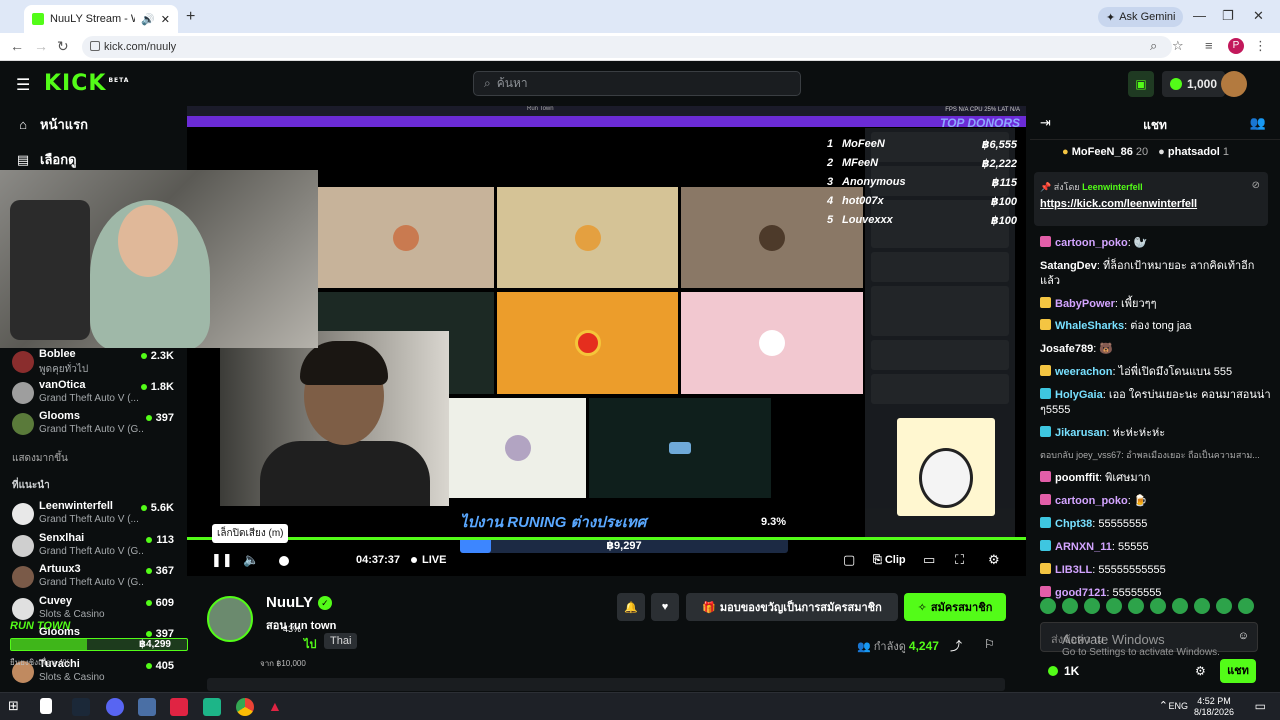 The image size is (1280, 720). What do you see at coordinates (1256, 185) in the screenshot?
I see `hide-pinned-icon: ⊘` at bounding box center [1256, 185].